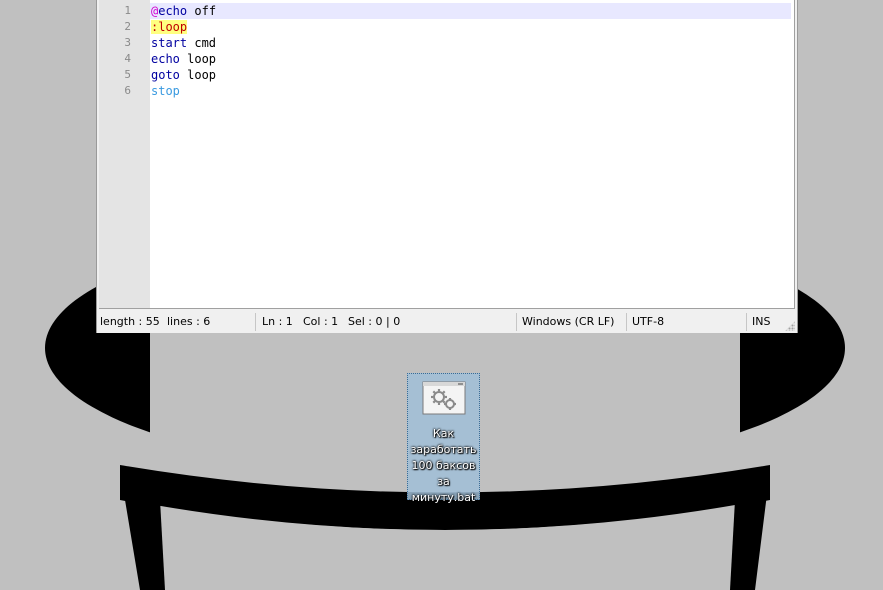  Describe the element at coordinates (472, 27) in the screenshot. I see `code-line: :loop` at that location.